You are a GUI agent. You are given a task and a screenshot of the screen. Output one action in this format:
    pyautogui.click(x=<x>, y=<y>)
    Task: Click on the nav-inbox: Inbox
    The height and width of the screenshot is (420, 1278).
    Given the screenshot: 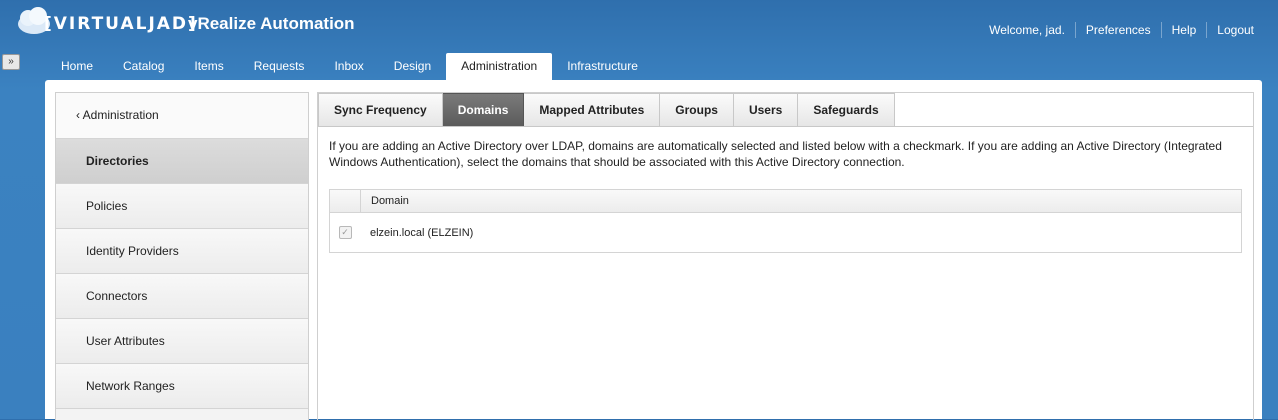 What is the action you would take?
    pyautogui.click(x=348, y=66)
    